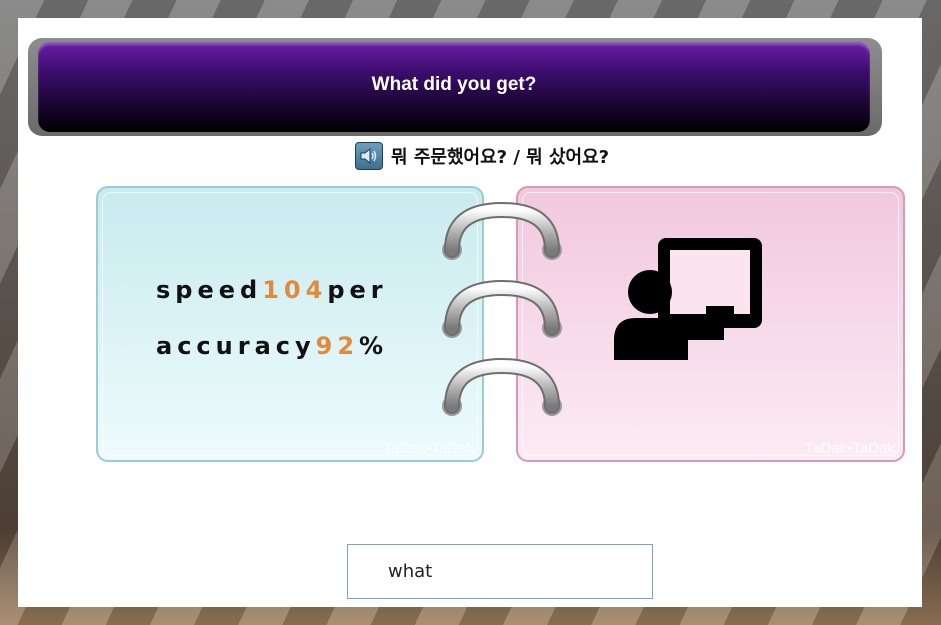  I want to click on left-watermark: TaDak•TaDak, so click(428, 448).